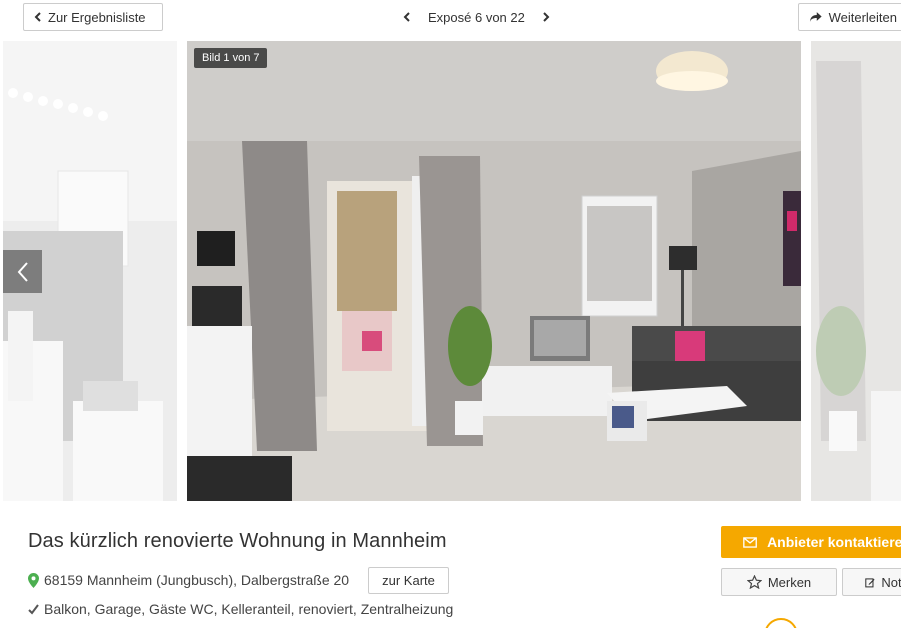 Image resolution: width=901 pixels, height=628 pixels. I want to click on gallery-prev-button, so click(22, 271).